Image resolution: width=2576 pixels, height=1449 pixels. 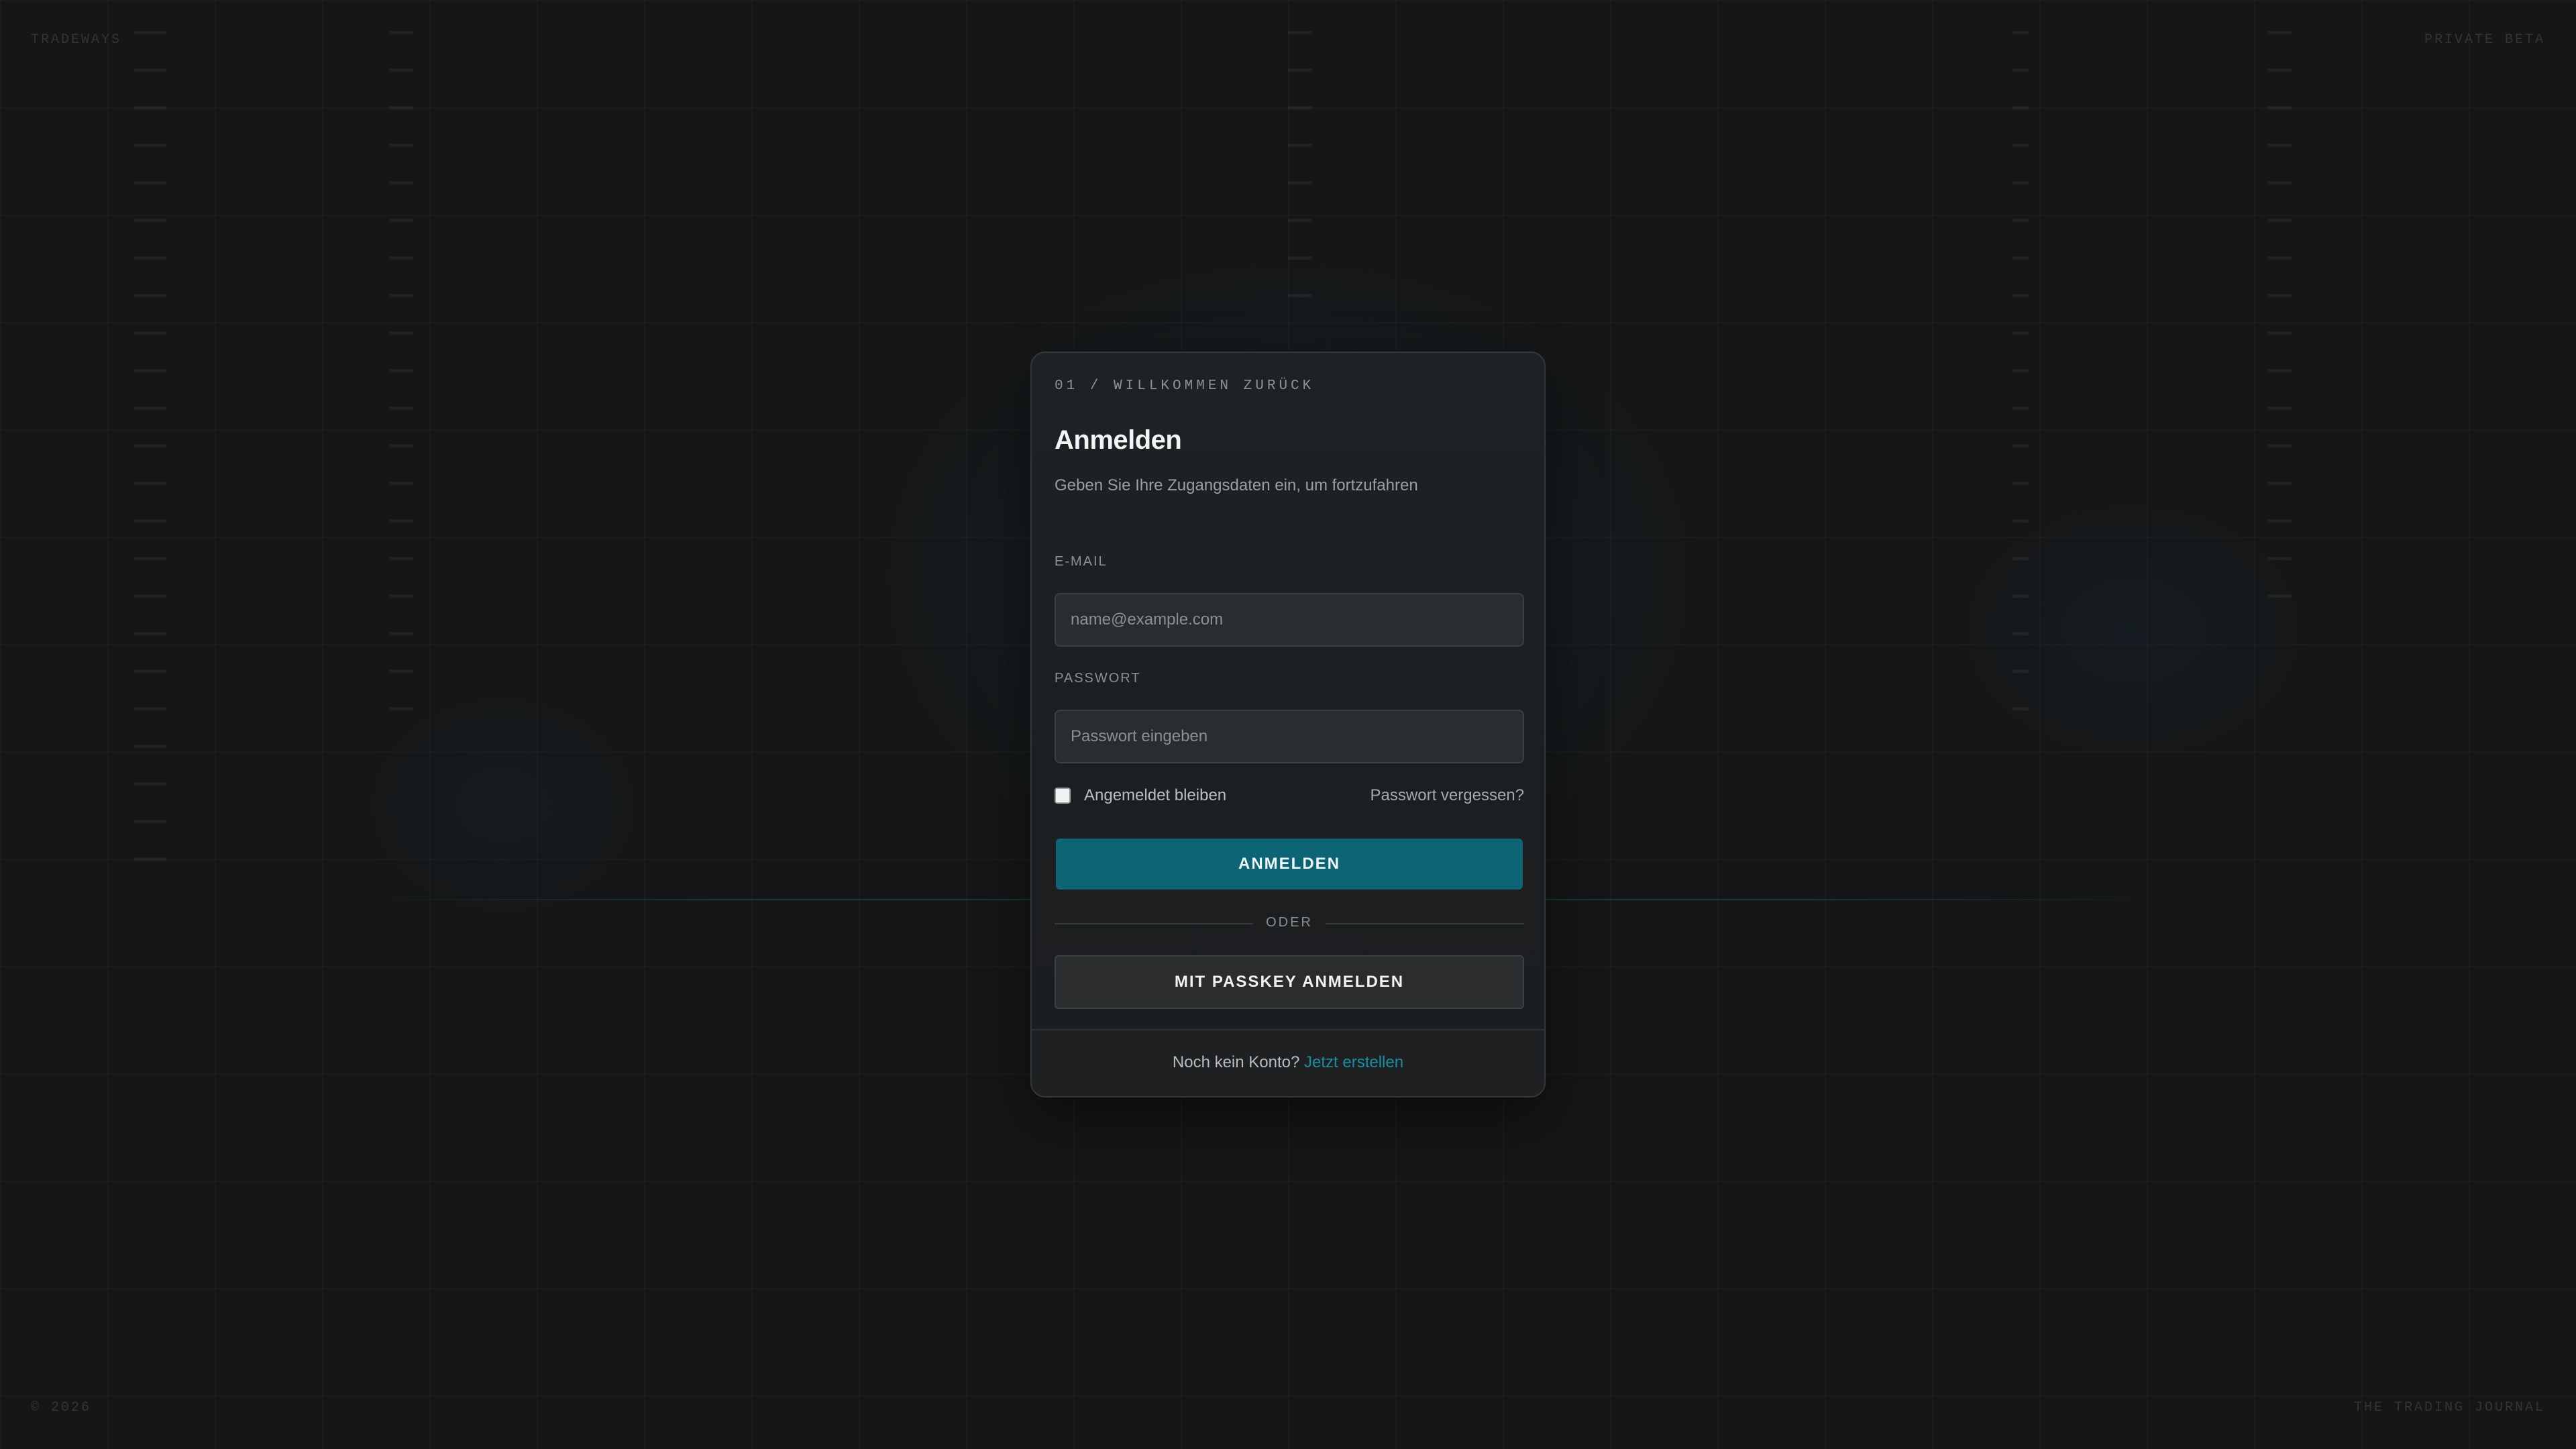 What do you see at coordinates (1098, 678) in the screenshot?
I see `password-label: PASSWORT` at bounding box center [1098, 678].